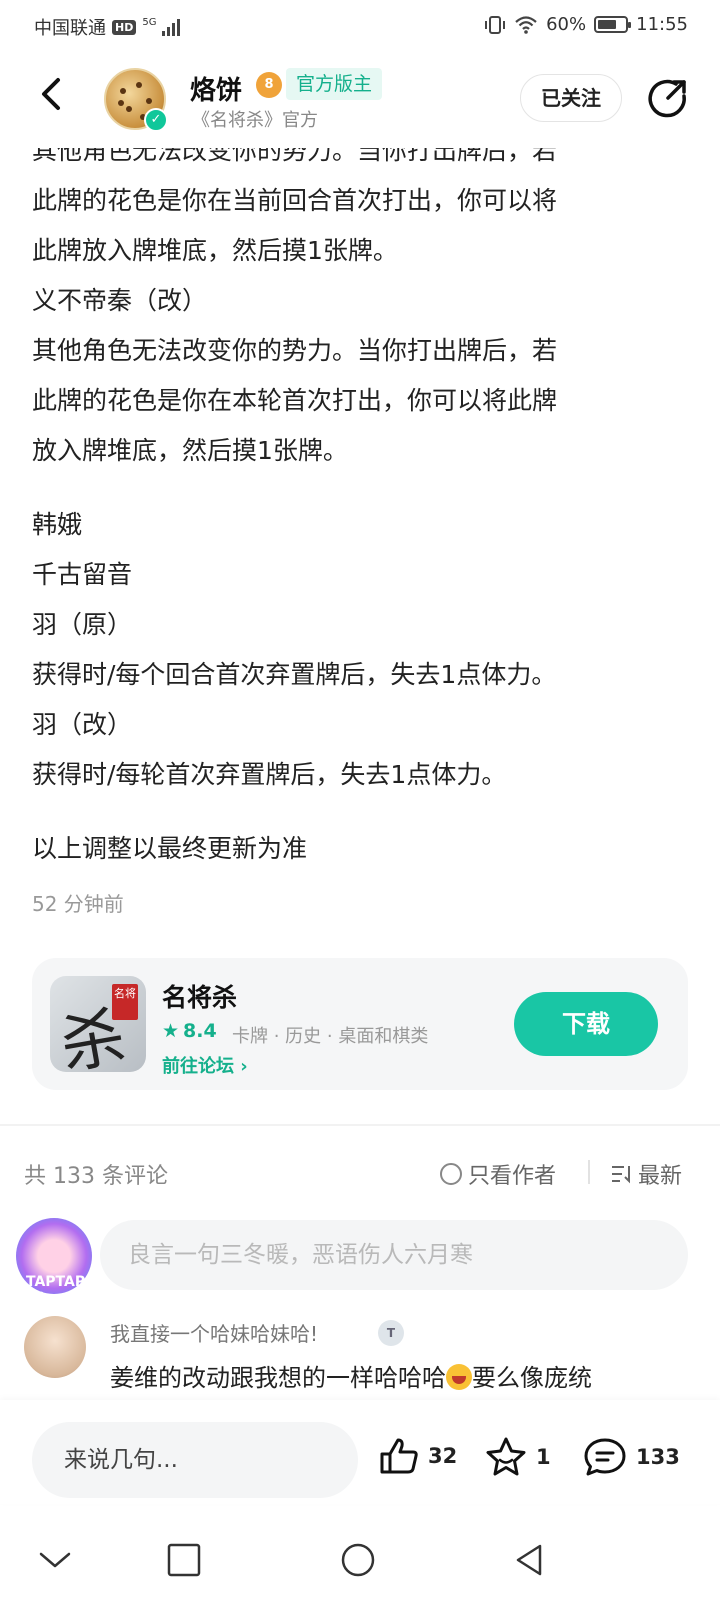  Describe the element at coordinates (54, 1262) in the screenshot. I see `my-avatar: TAPTAP 10` at that location.